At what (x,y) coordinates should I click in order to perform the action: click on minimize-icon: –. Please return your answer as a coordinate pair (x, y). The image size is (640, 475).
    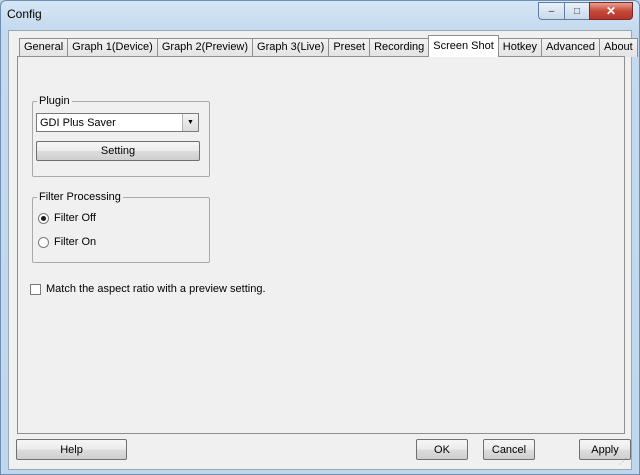
    Looking at the image, I should click on (551, 11).